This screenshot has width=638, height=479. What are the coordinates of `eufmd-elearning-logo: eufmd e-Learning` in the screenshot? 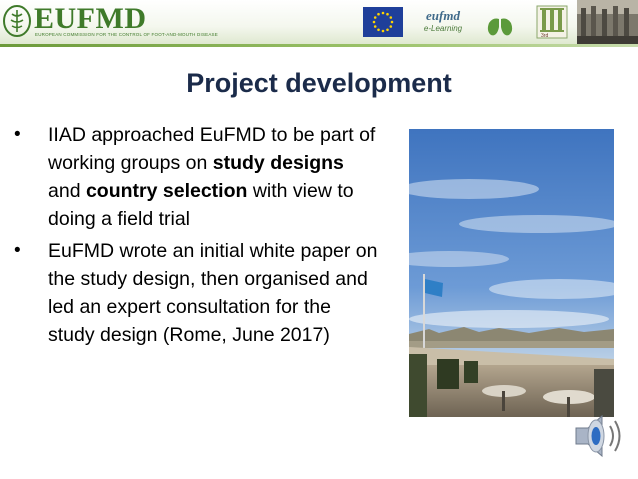 It's located at (443, 22).